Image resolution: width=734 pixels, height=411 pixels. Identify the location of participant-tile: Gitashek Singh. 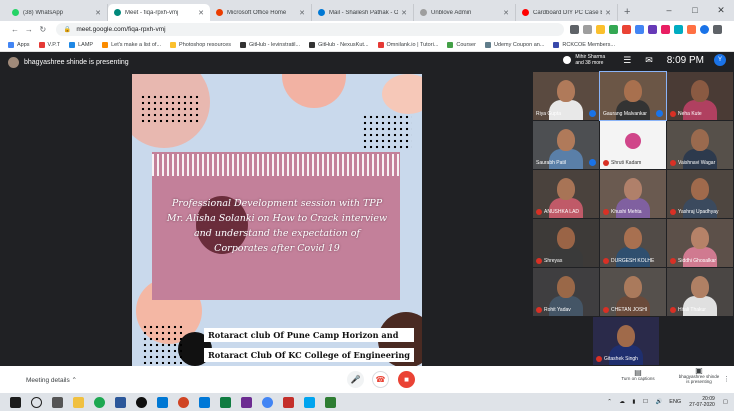
(626, 341).